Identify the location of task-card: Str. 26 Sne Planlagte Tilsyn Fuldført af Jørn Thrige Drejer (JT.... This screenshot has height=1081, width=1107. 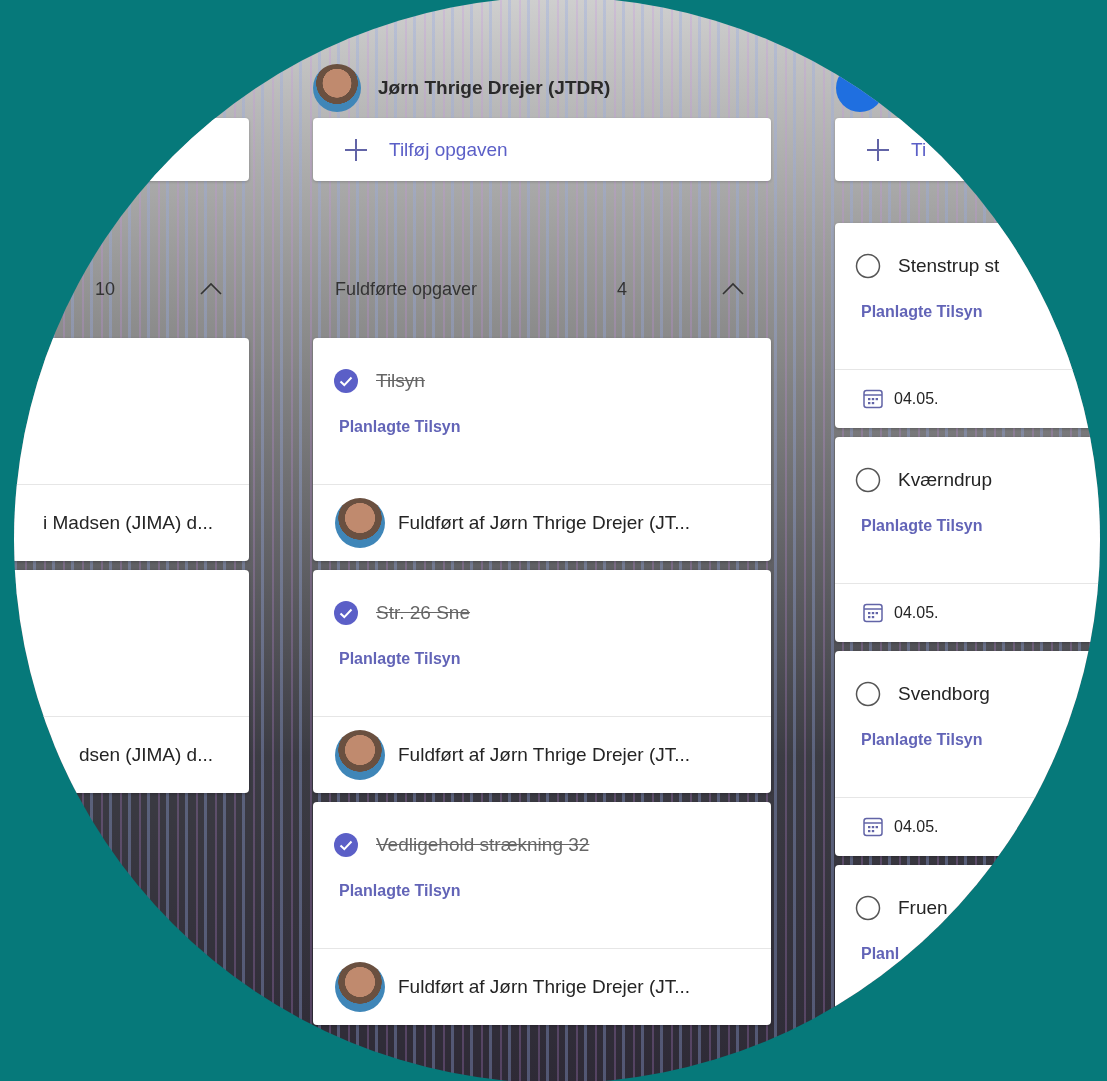
(542, 681).